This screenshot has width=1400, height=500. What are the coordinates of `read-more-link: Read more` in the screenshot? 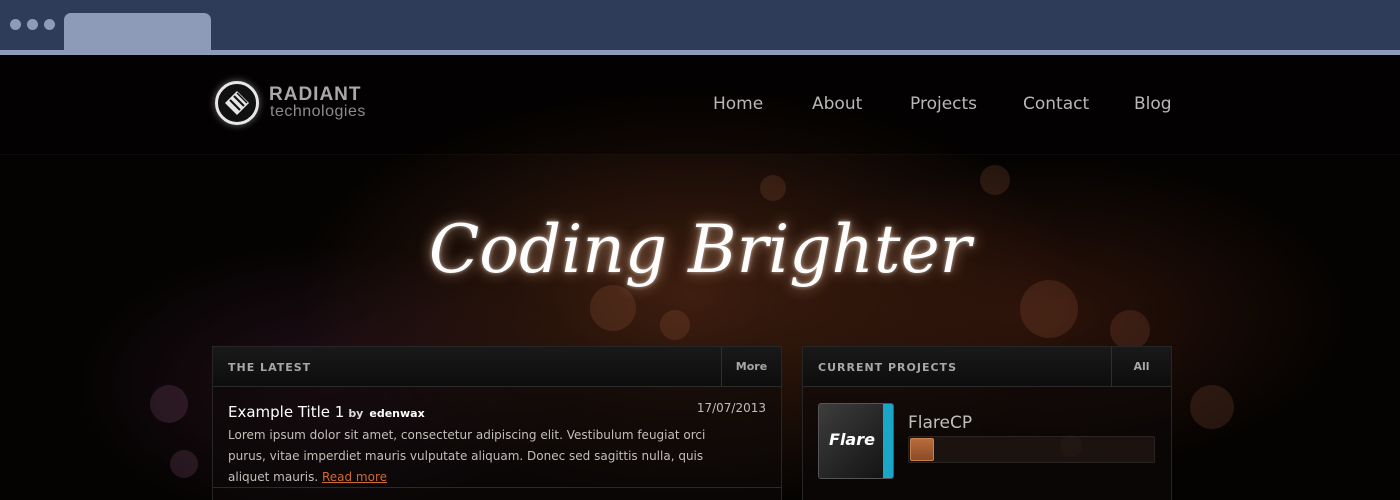 It's located at (354, 477).